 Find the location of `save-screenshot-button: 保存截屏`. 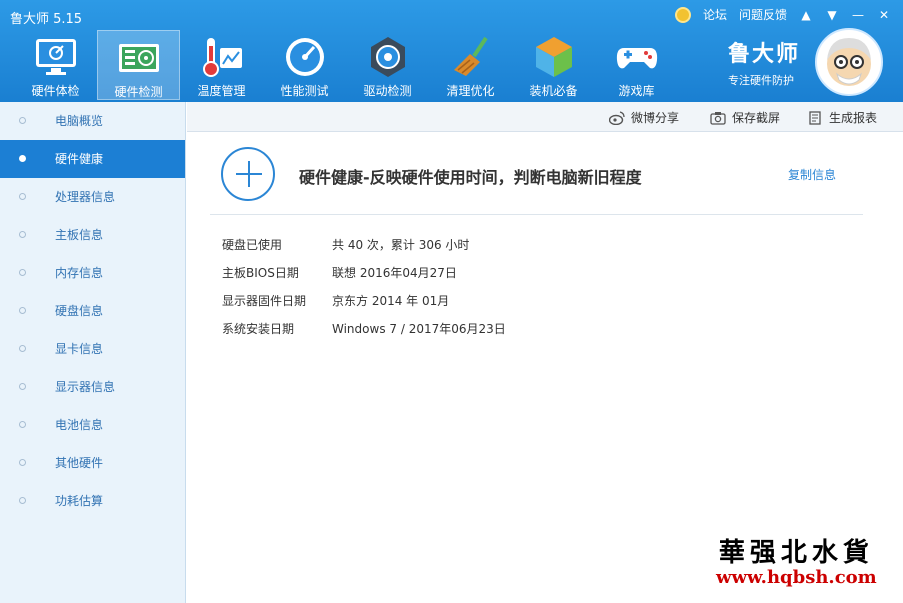

save-screenshot-button: 保存截屏 is located at coordinates (745, 117).